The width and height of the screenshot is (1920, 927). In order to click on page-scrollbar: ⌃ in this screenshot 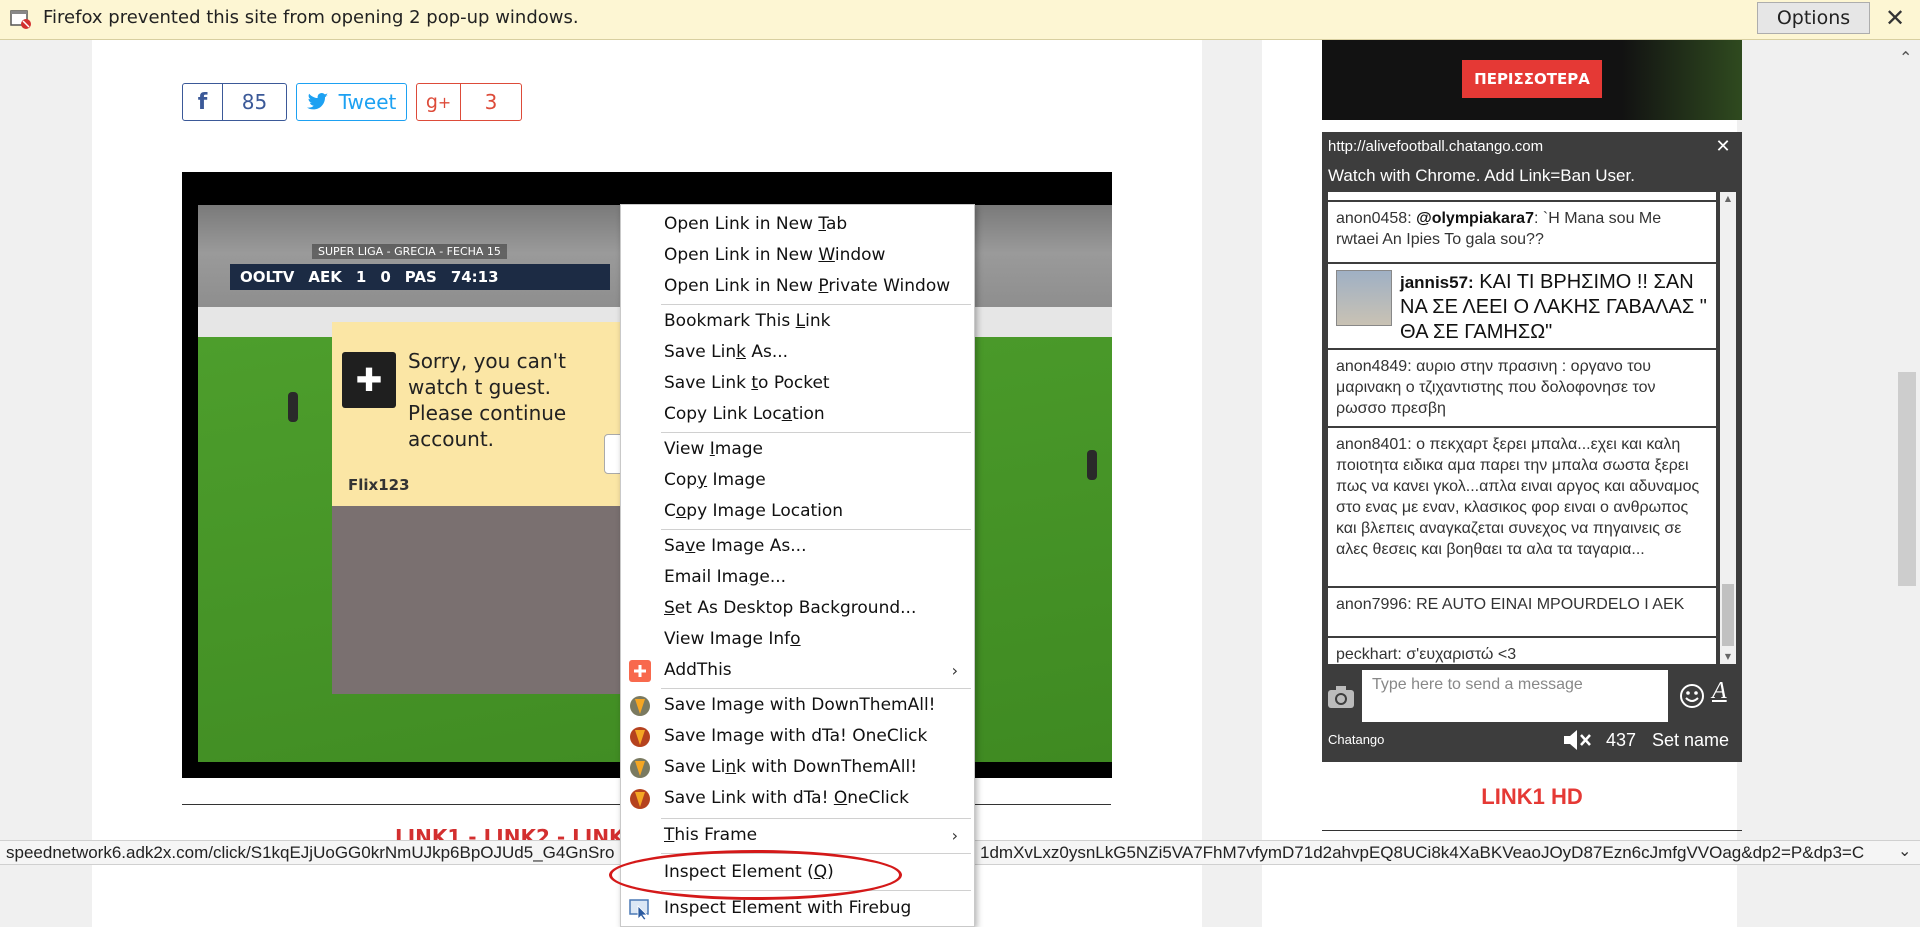, I will do `click(1907, 440)`.